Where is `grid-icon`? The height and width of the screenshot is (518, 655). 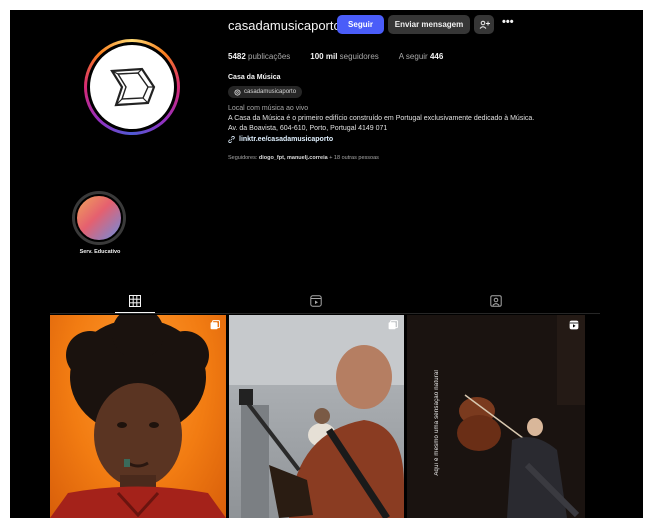
grid-icon is located at coordinates (135, 301).